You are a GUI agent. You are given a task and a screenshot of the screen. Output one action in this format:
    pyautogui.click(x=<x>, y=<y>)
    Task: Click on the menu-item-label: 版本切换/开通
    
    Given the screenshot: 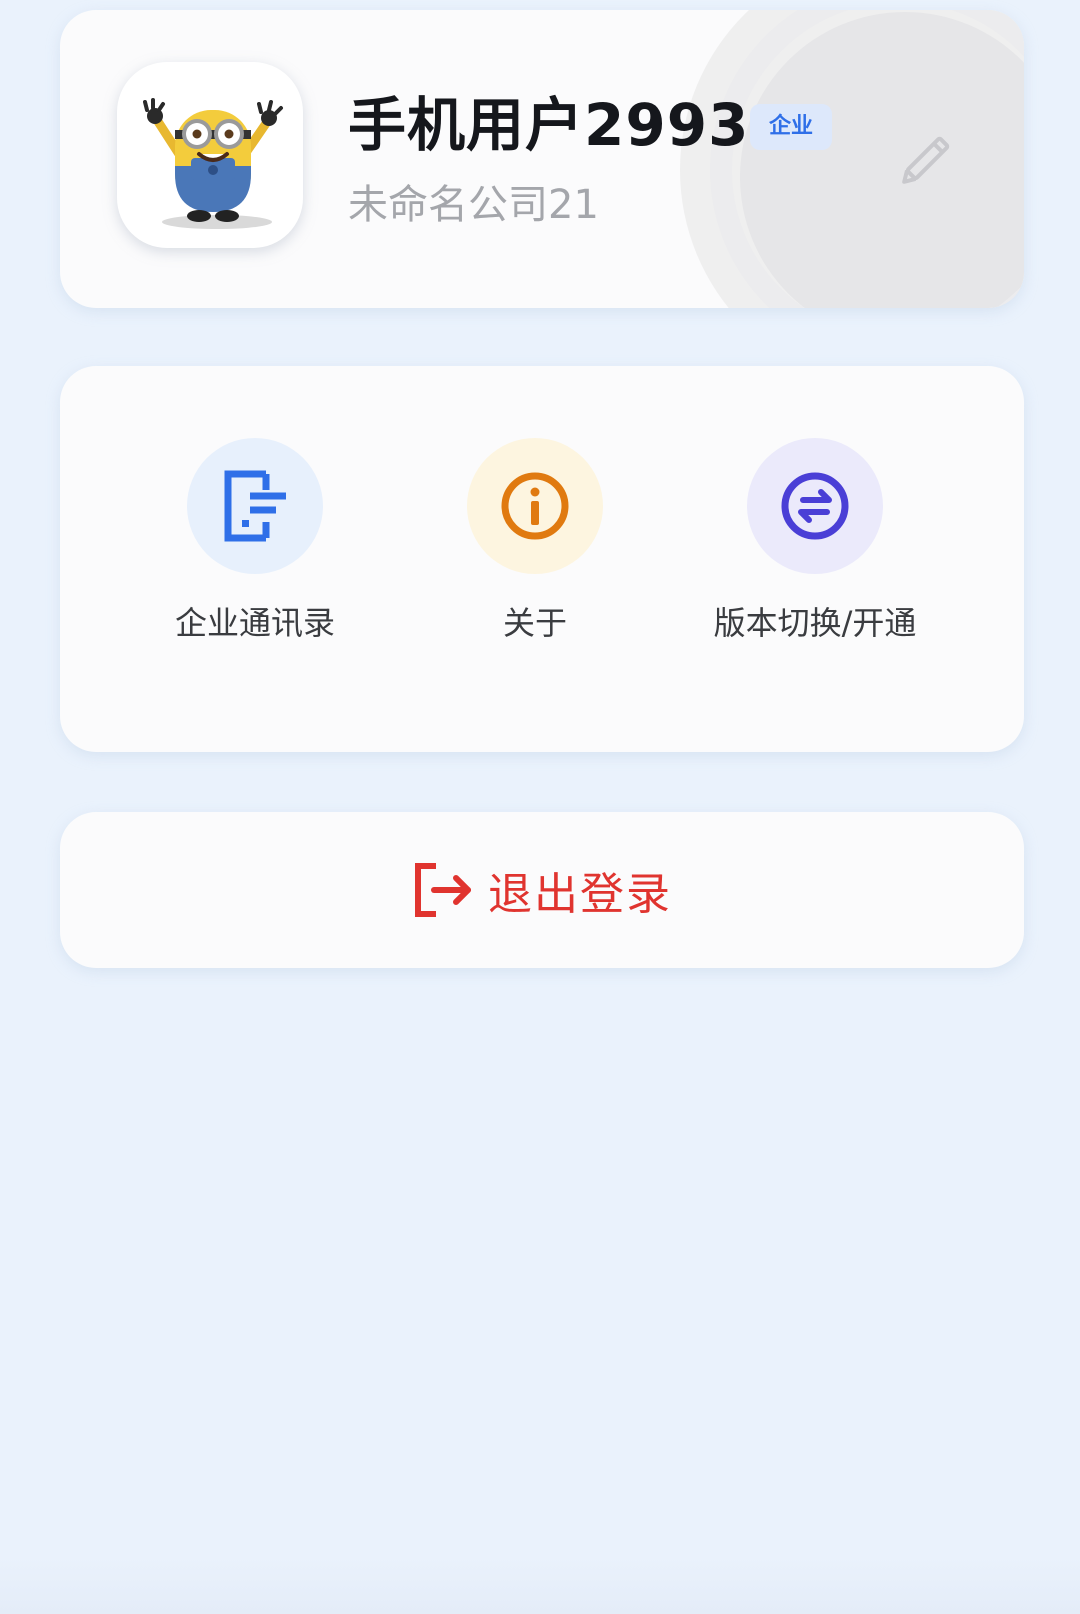 What is the action you would take?
    pyautogui.click(x=815, y=623)
    